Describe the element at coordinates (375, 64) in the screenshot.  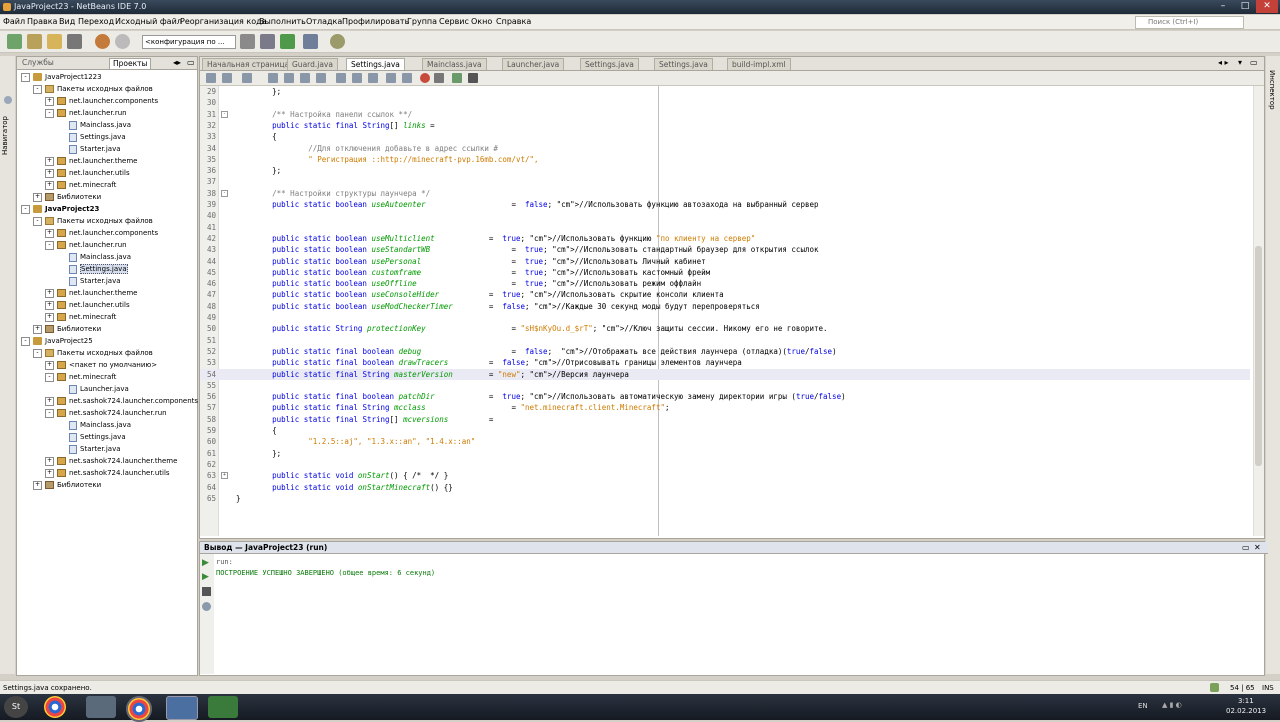
I see `editor-tab-active: Settings.java` at that location.